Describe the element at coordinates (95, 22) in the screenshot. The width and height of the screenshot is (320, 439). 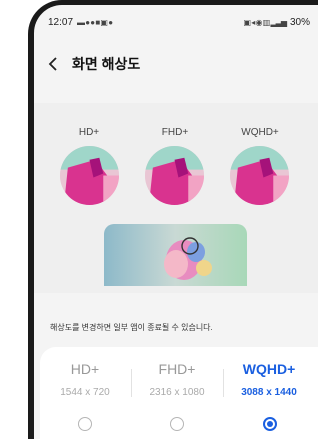
I see `notification-icons: ▬ ● ● ■ ▣ ●` at that location.